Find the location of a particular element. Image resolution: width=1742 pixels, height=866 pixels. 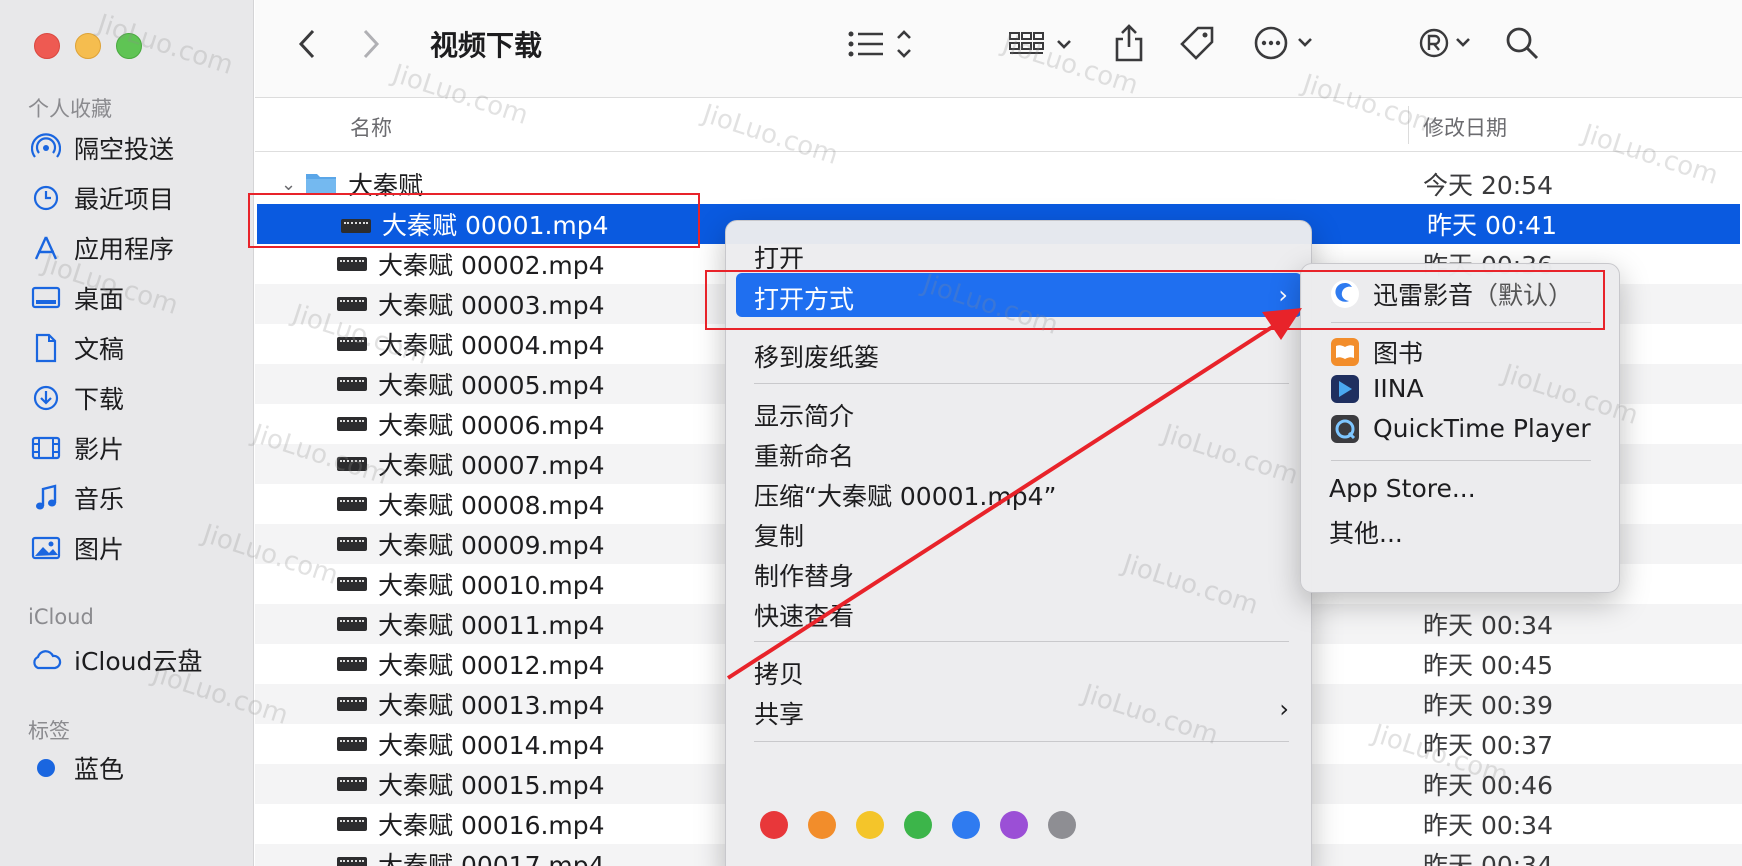

annotation-arrow is located at coordinates (1014, 494).